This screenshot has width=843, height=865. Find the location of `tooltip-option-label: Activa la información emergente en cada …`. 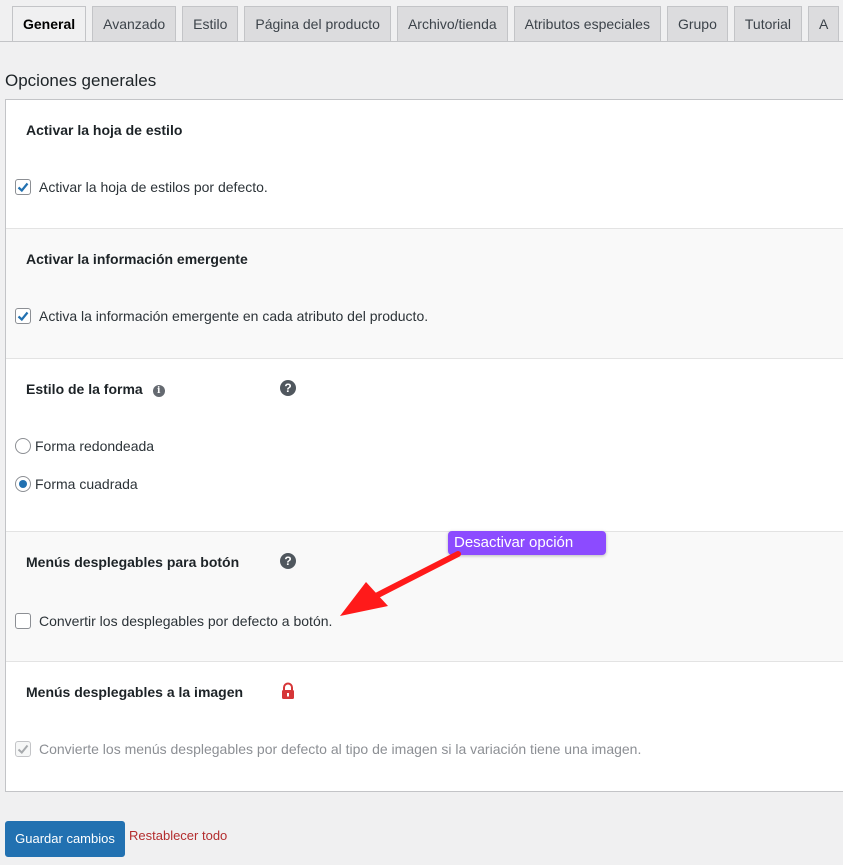

tooltip-option-label: Activa la información emergente en cada … is located at coordinates (234, 316).